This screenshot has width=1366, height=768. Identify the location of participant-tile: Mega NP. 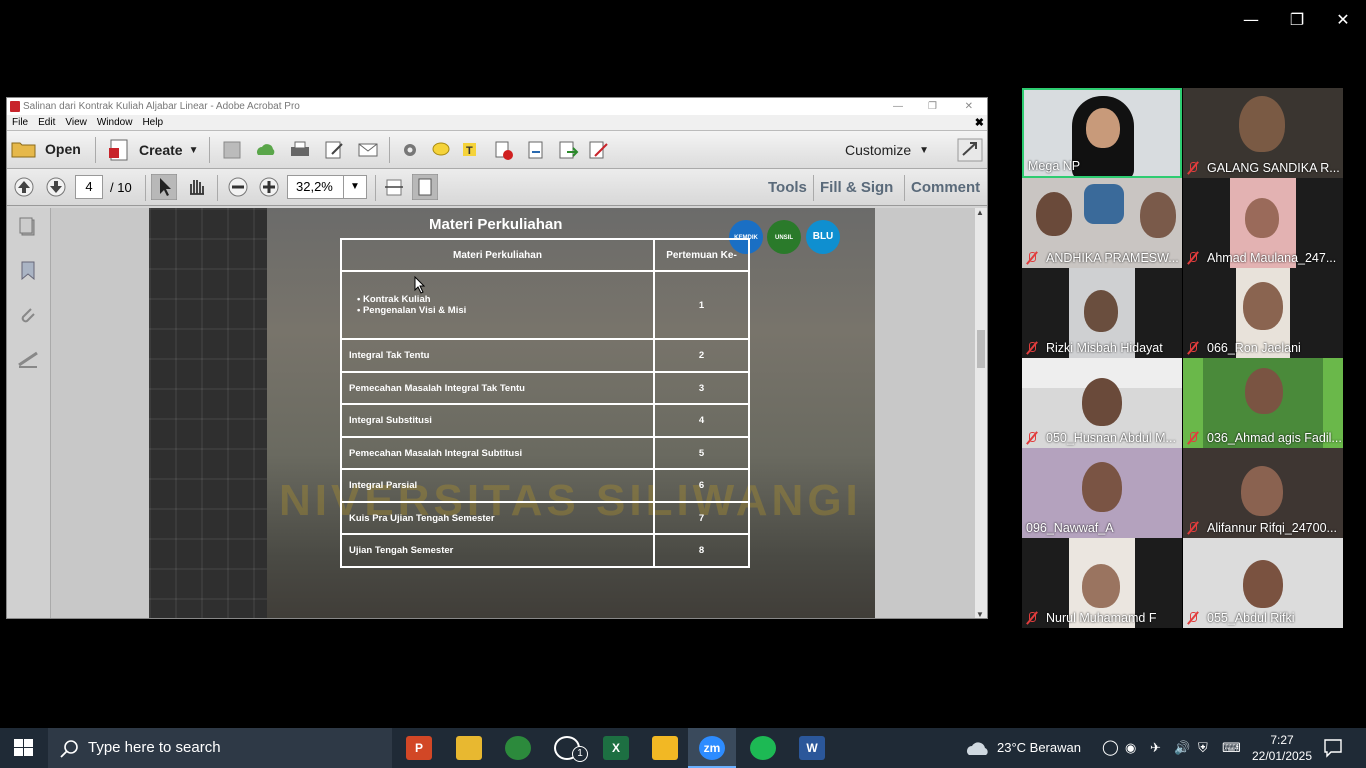
(1102, 133).